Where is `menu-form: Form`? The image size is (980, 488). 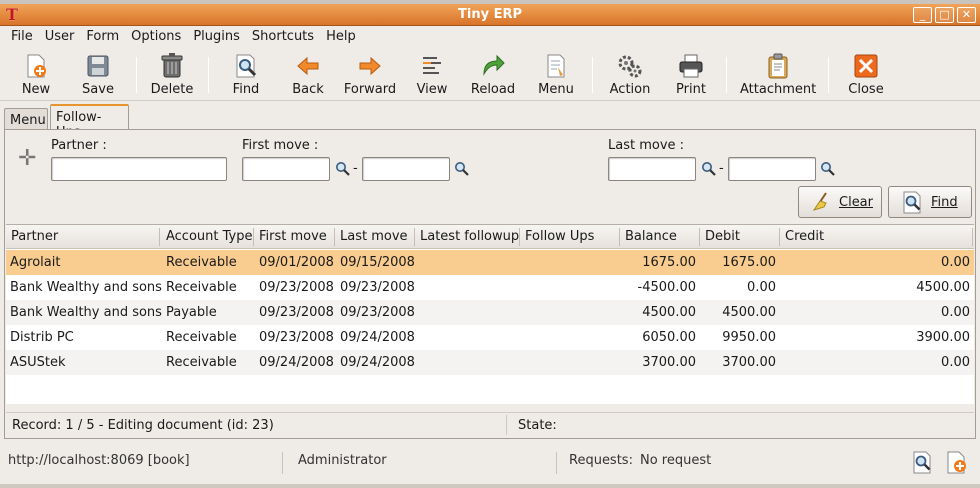 menu-form: Form is located at coordinates (102, 37).